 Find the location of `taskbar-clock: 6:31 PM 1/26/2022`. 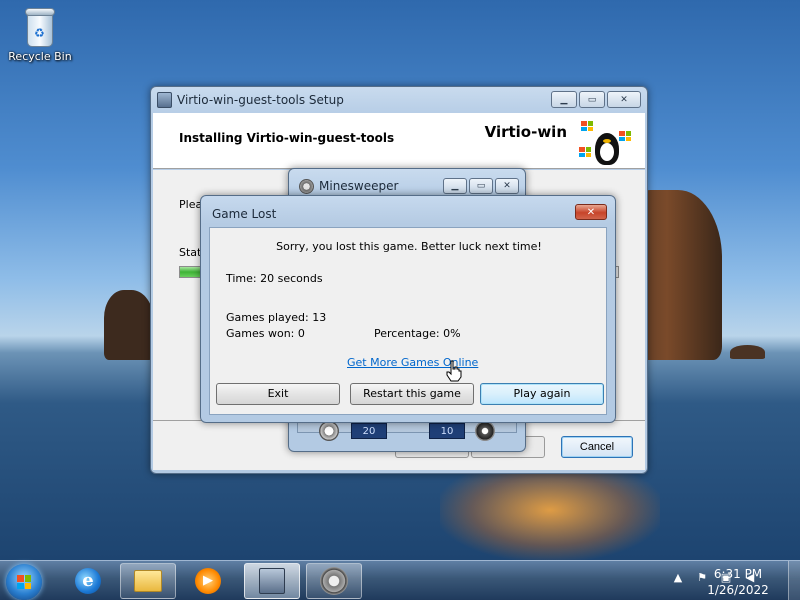

taskbar-clock: 6:31 PM 1/26/2022 is located at coordinates (738, 582).